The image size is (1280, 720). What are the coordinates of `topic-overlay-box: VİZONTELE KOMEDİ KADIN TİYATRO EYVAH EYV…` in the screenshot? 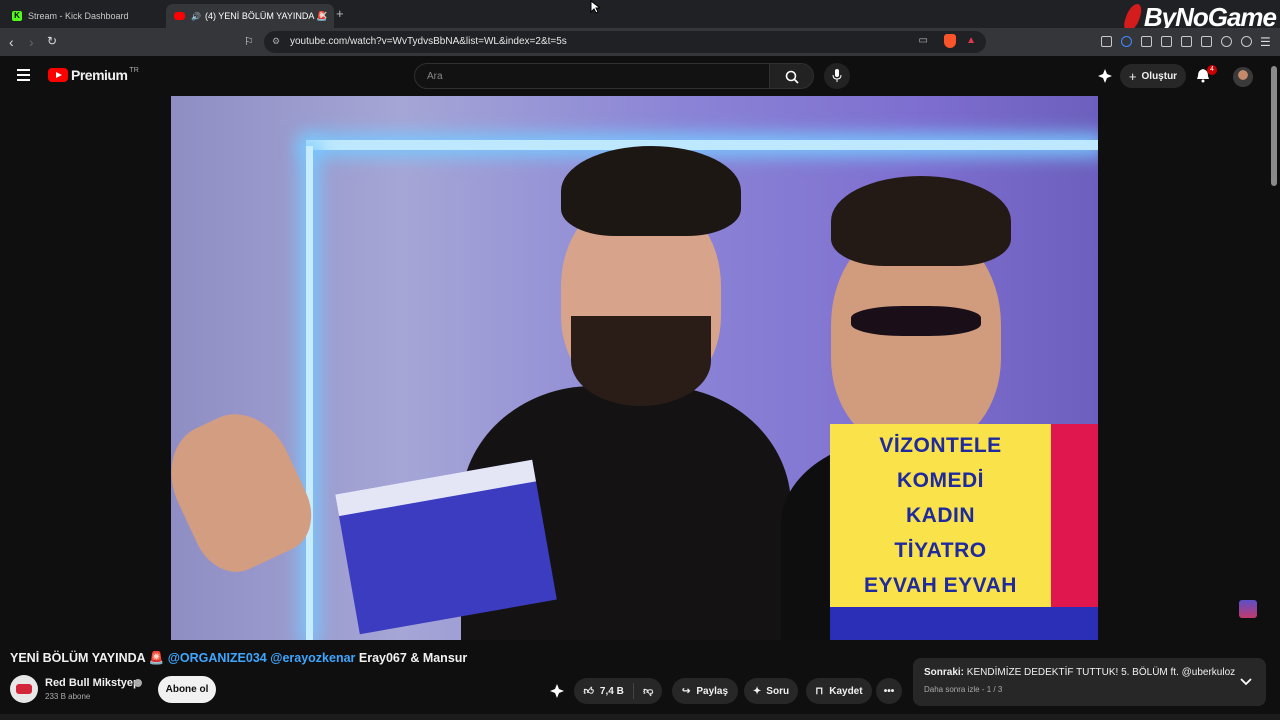 It's located at (940, 515).